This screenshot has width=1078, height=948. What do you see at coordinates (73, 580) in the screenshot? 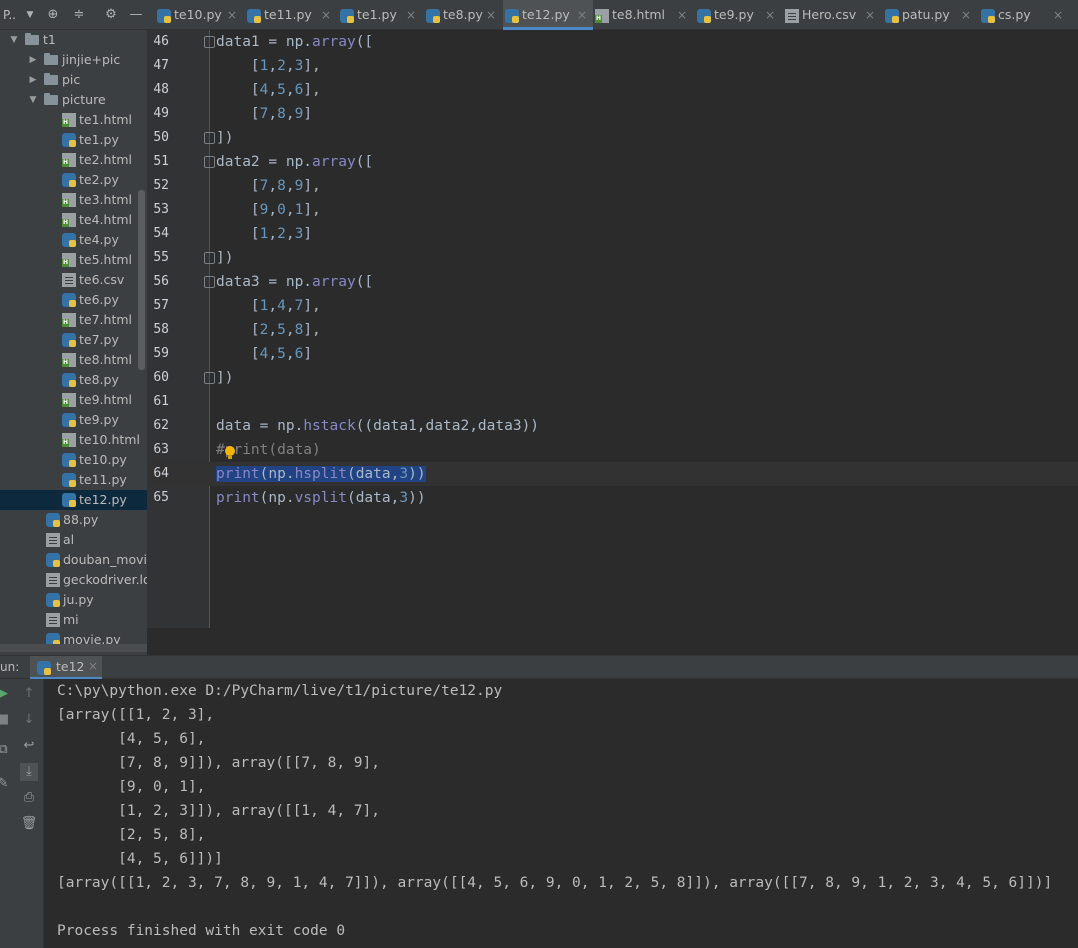
I see `tree-item-geckodriver-log: geckodriver.log` at bounding box center [73, 580].